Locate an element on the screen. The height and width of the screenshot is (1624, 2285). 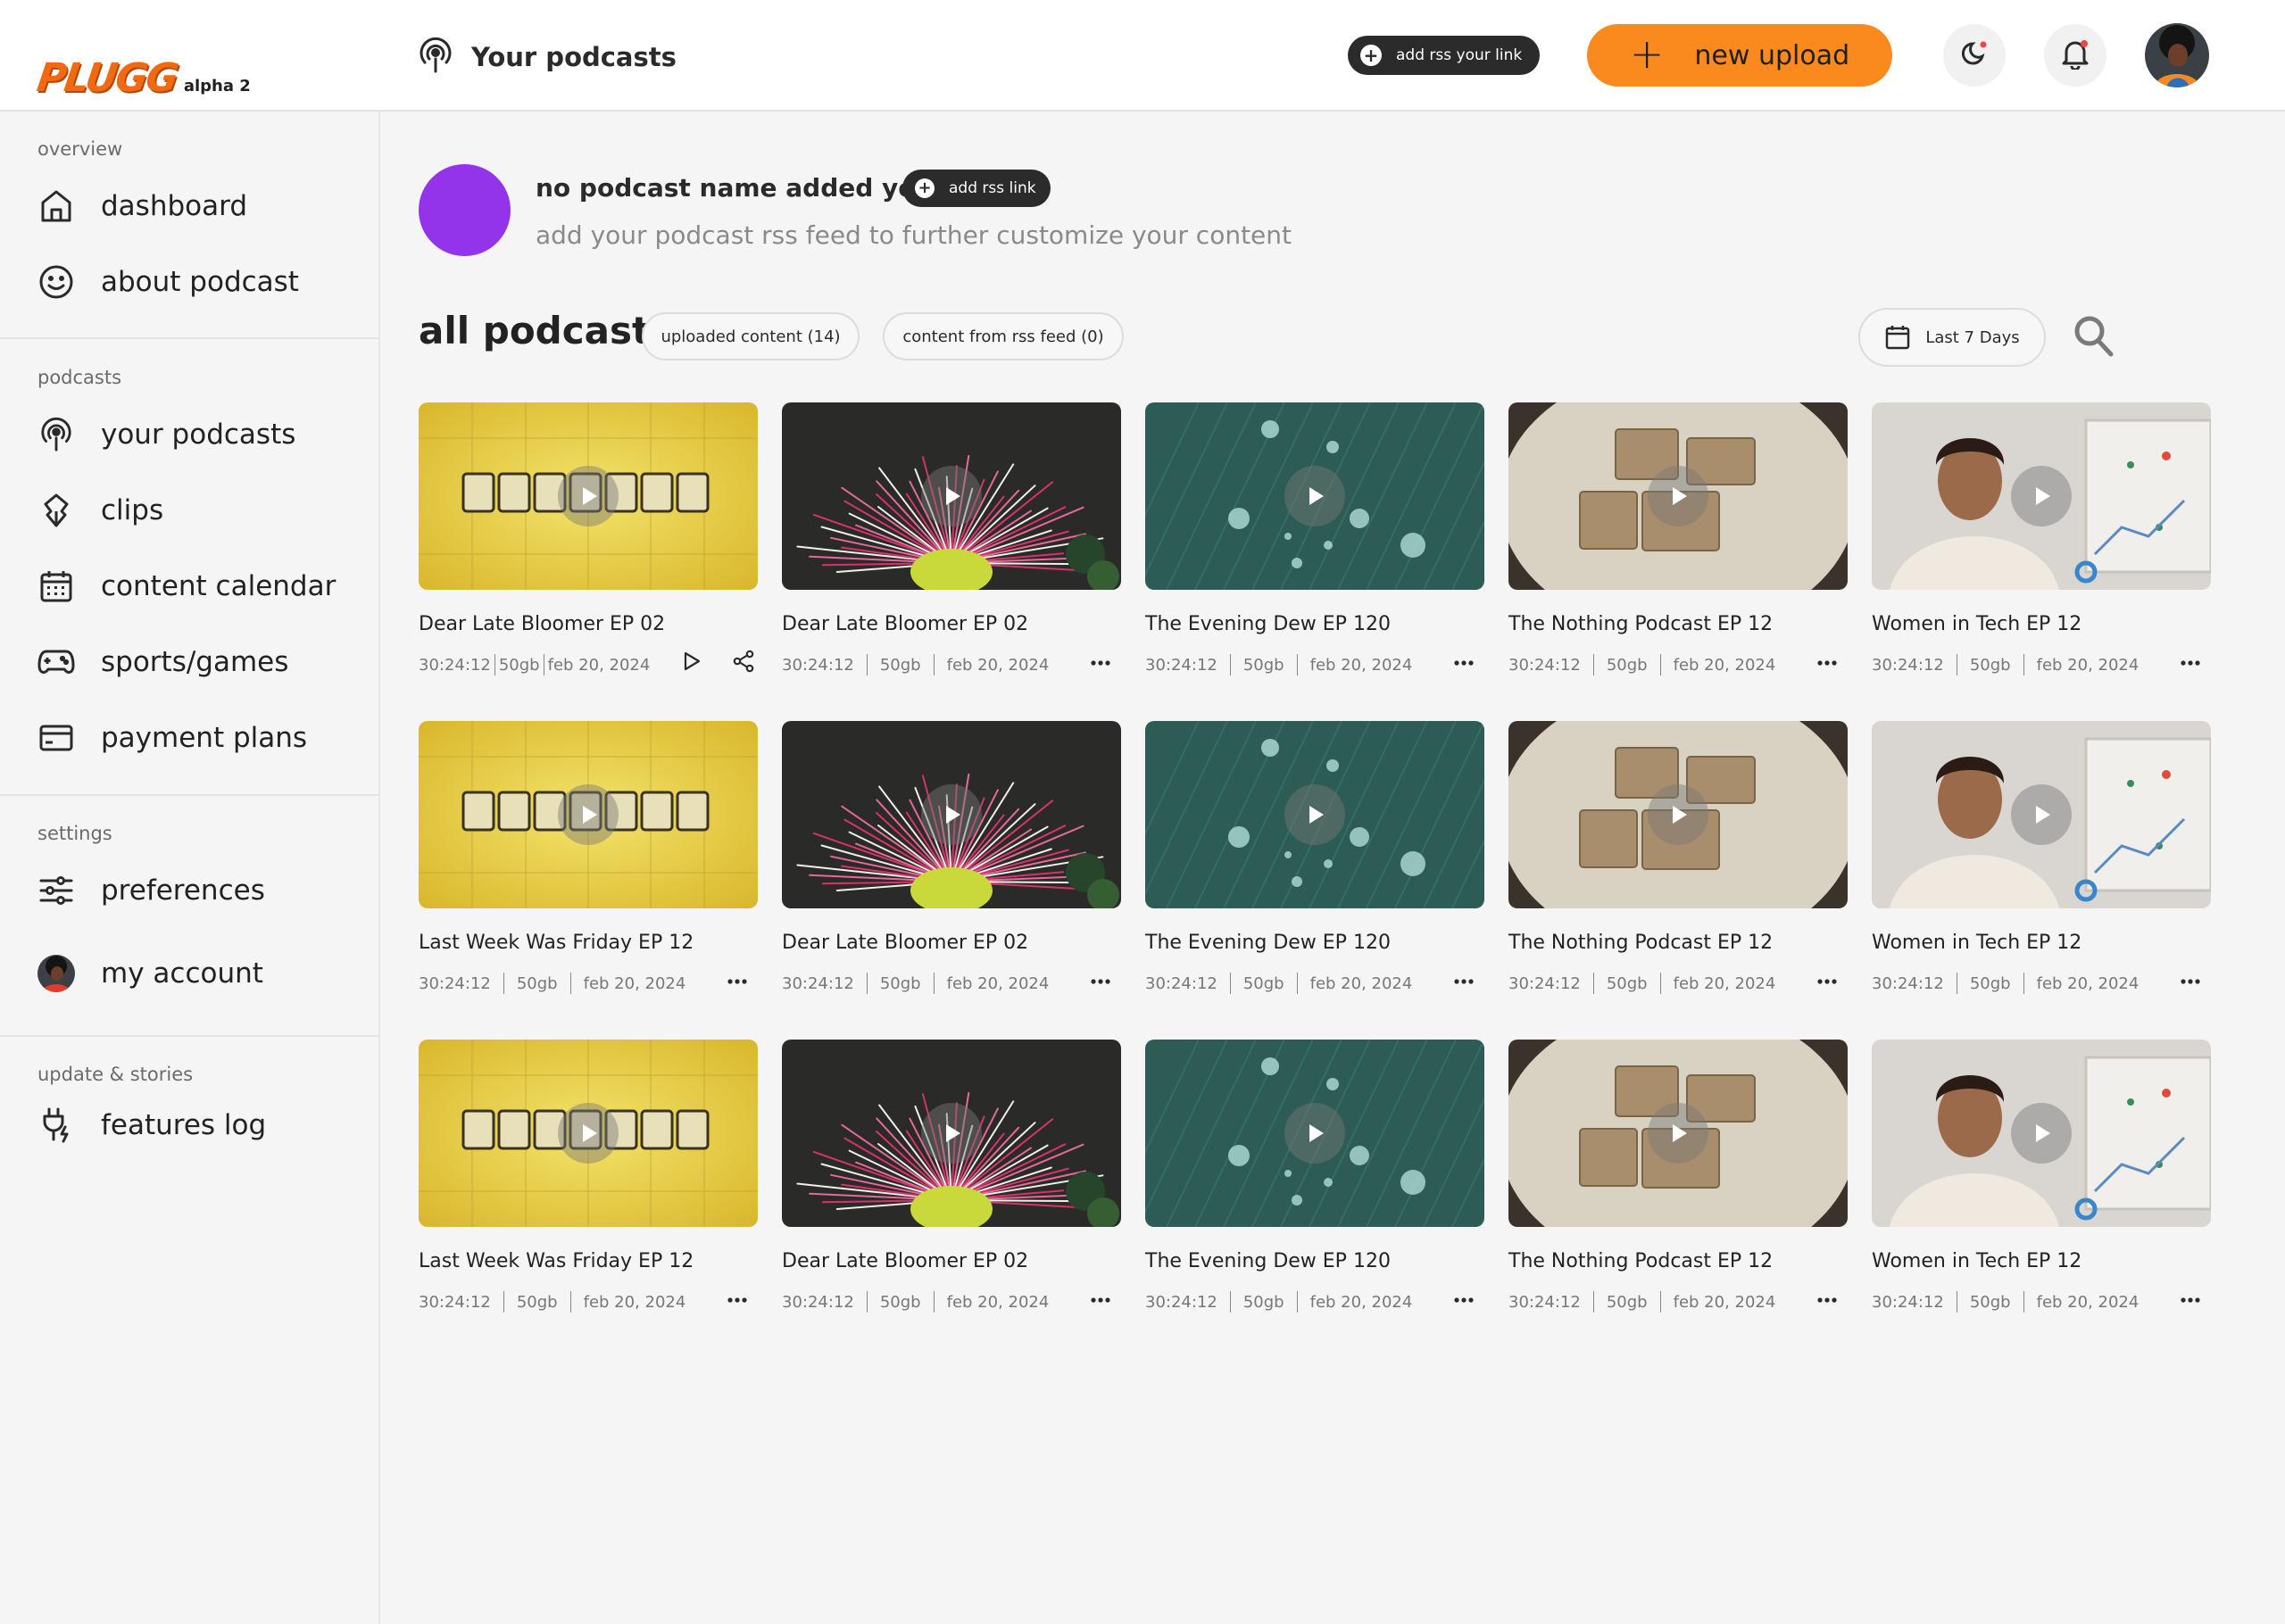
search-button is located at coordinates (2094, 336).